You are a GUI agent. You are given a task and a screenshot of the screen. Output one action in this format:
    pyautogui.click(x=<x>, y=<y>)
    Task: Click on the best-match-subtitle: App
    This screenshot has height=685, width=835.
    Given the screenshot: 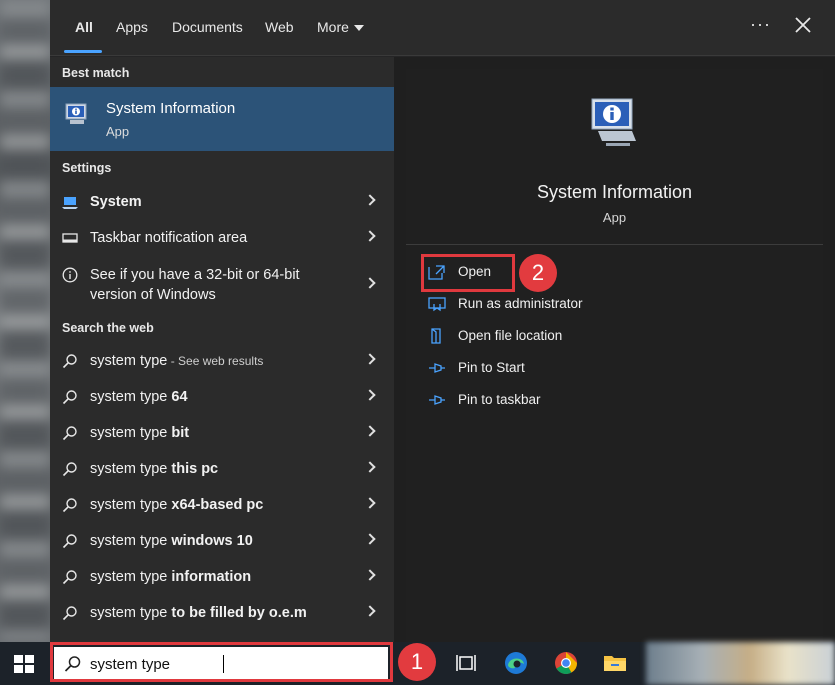 What is the action you would take?
    pyautogui.click(x=118, y=131)
    